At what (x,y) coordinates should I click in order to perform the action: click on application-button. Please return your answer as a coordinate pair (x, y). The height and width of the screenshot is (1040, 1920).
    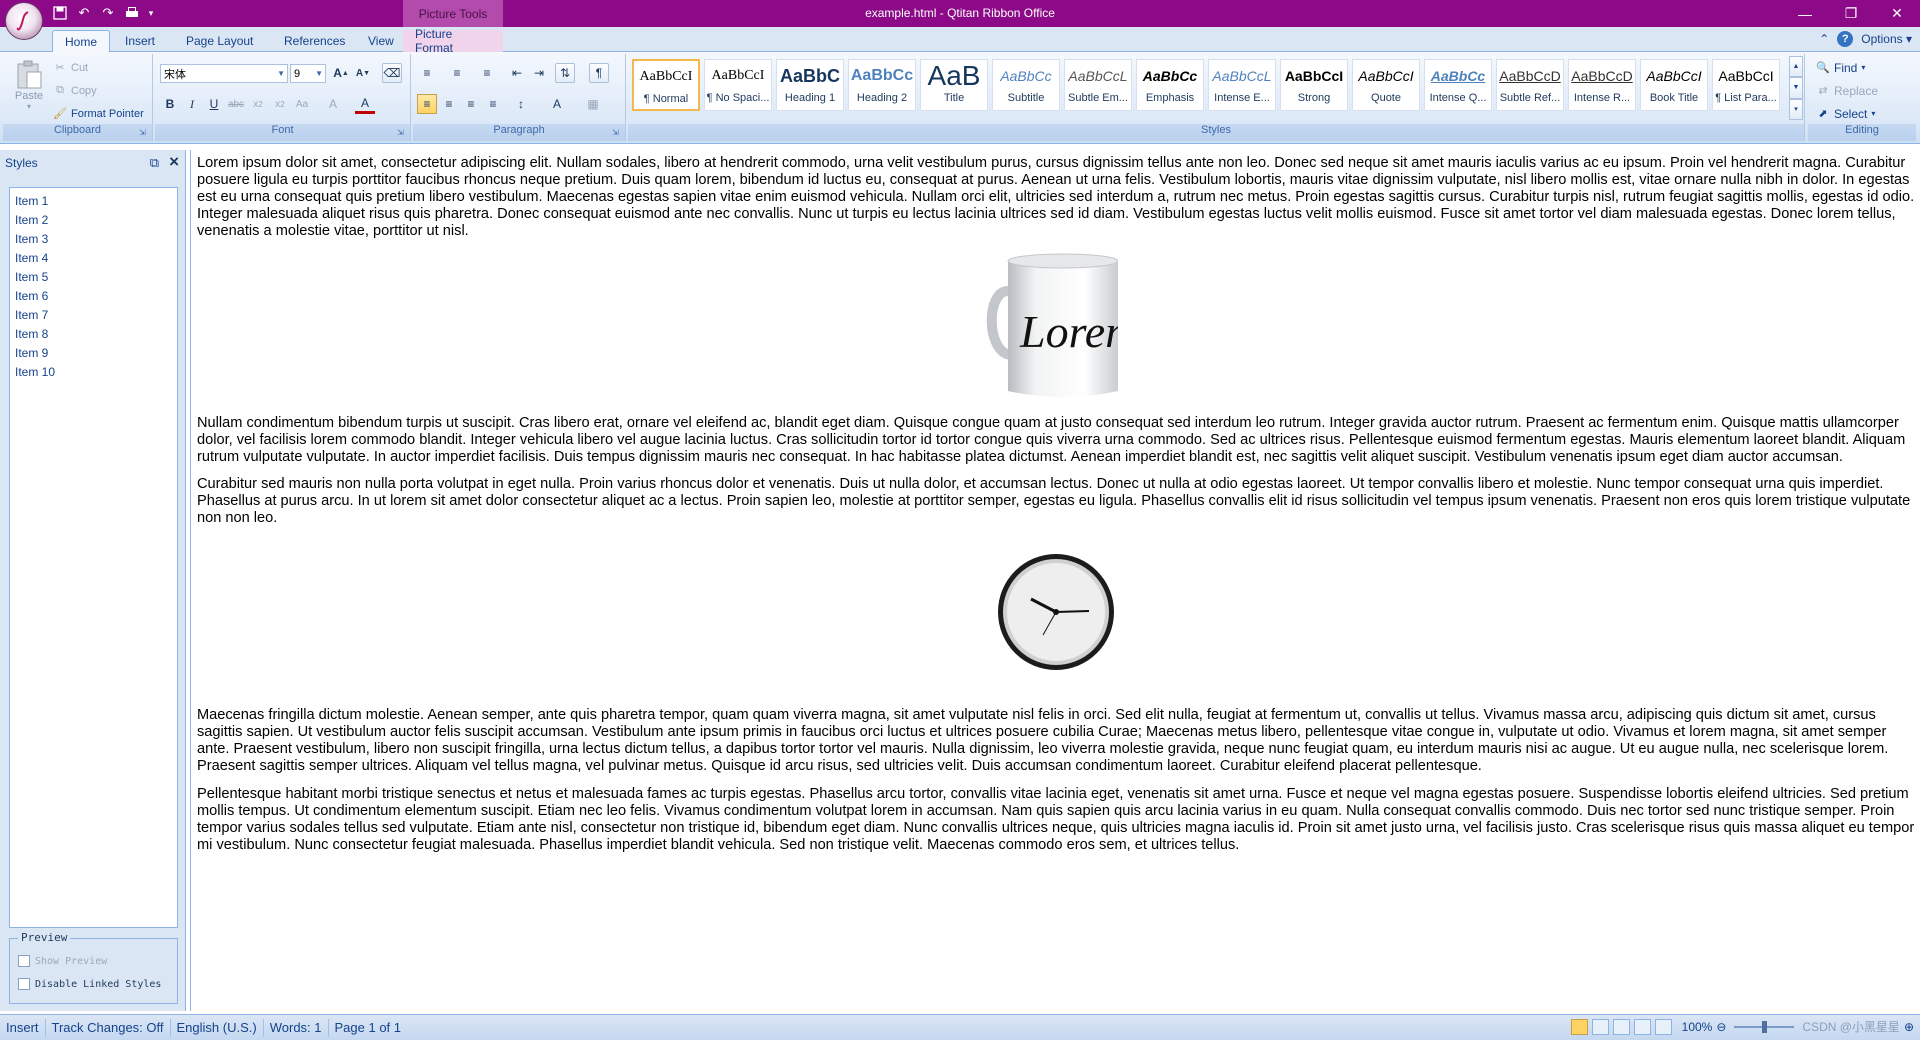
    Looking at the image, I should click on (24, 21).